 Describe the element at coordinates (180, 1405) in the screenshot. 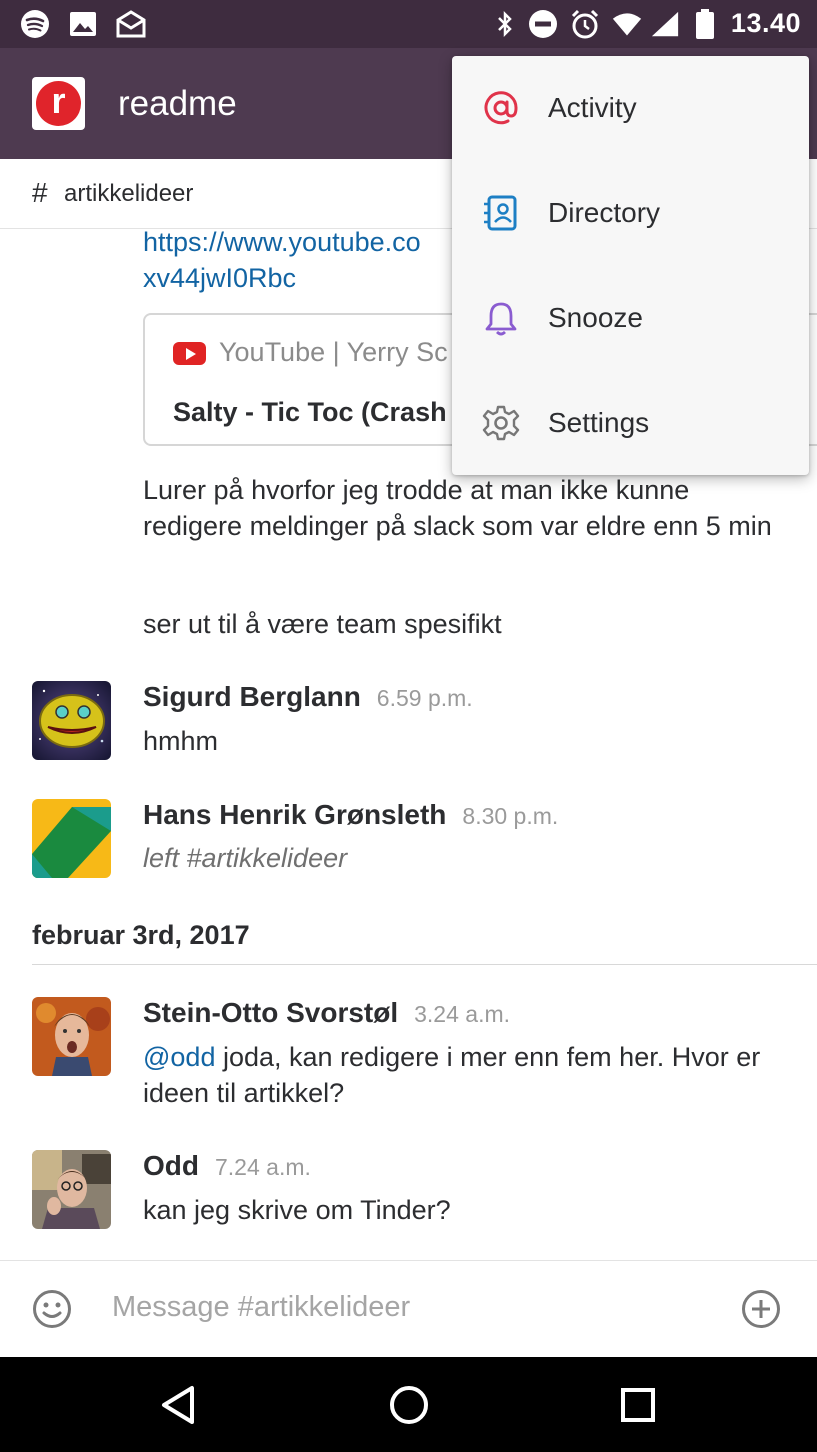

I see `back-icon` at that location.